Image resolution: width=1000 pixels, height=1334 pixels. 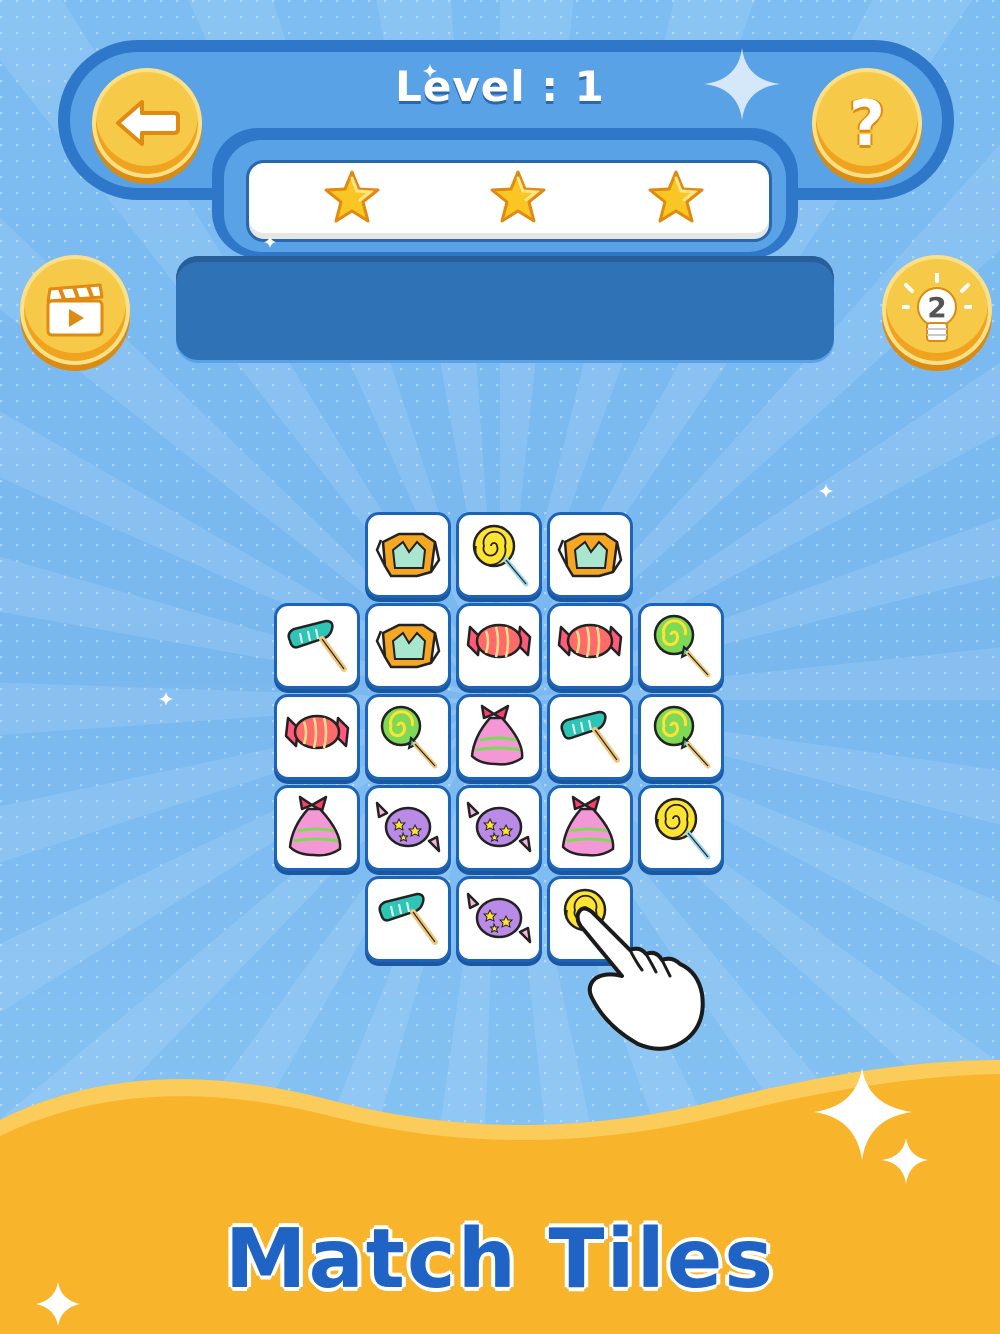 I want to click on lightbulb-icon: 2, so click(x=937, y=307).